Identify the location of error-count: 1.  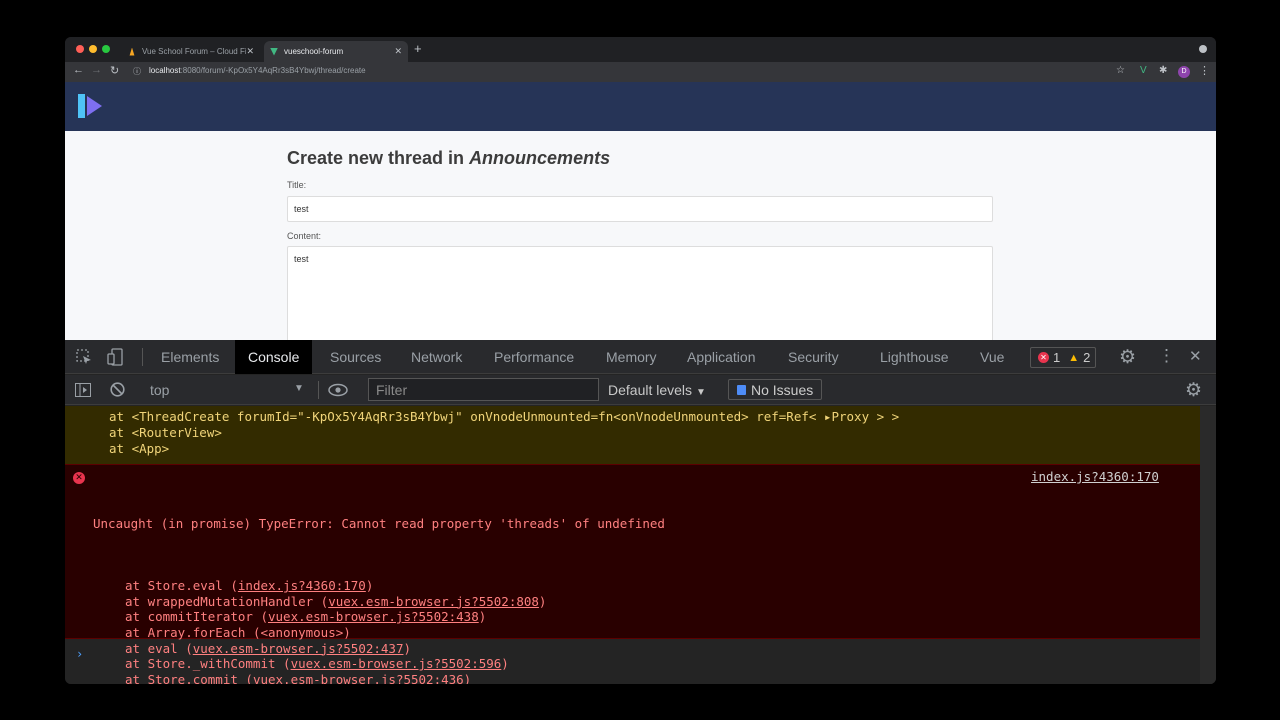
(1057, 357).